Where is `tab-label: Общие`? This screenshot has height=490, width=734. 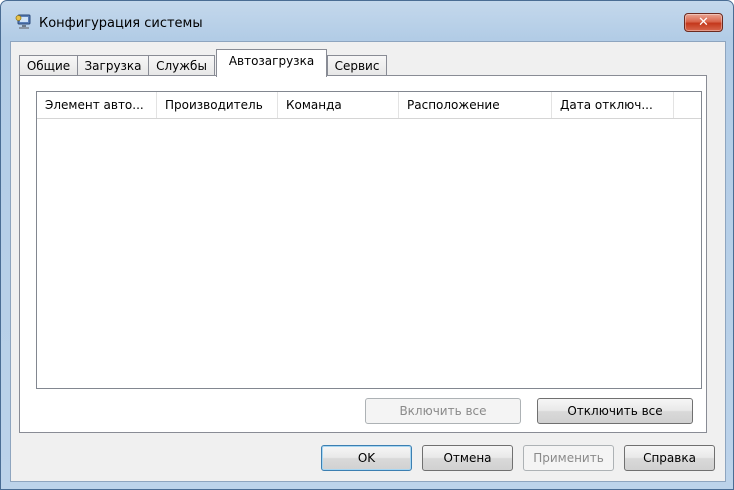
tab-label: Общие is located at coordinates (48, 66).